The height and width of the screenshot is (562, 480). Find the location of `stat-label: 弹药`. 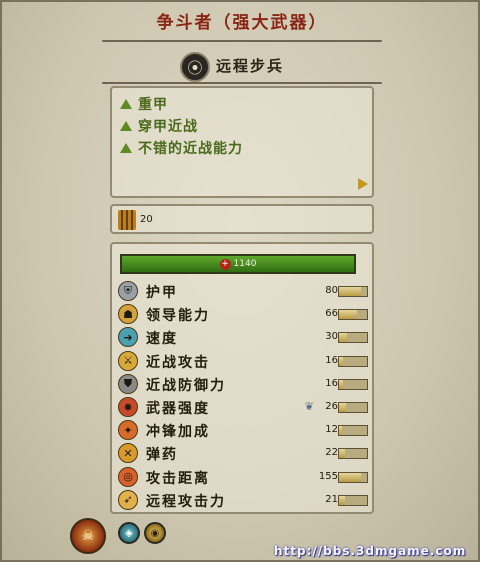

stat-label: 弹药 is located at coordinates (162, 455).